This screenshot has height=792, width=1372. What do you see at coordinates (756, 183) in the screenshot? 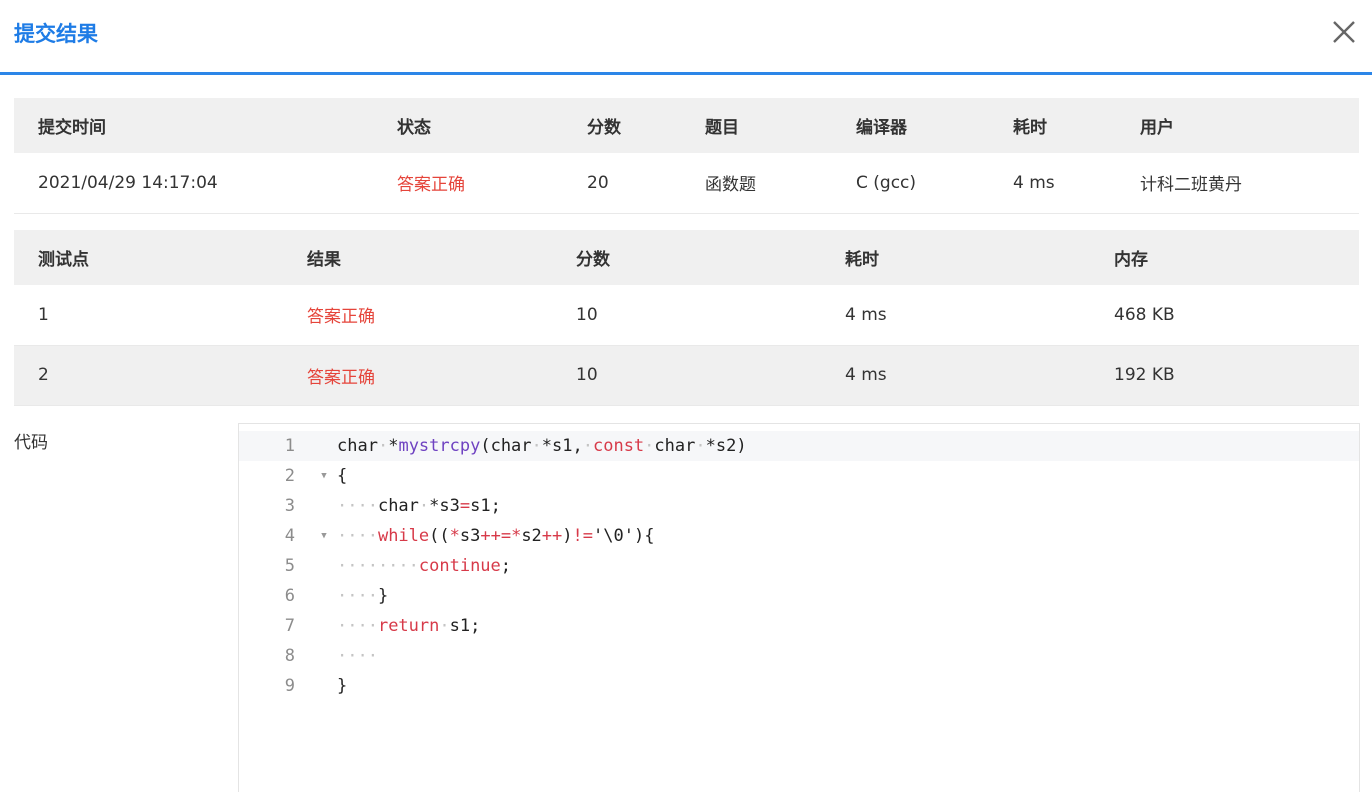
I see `problem-type: 函数题` at bounding box center [756, 183].